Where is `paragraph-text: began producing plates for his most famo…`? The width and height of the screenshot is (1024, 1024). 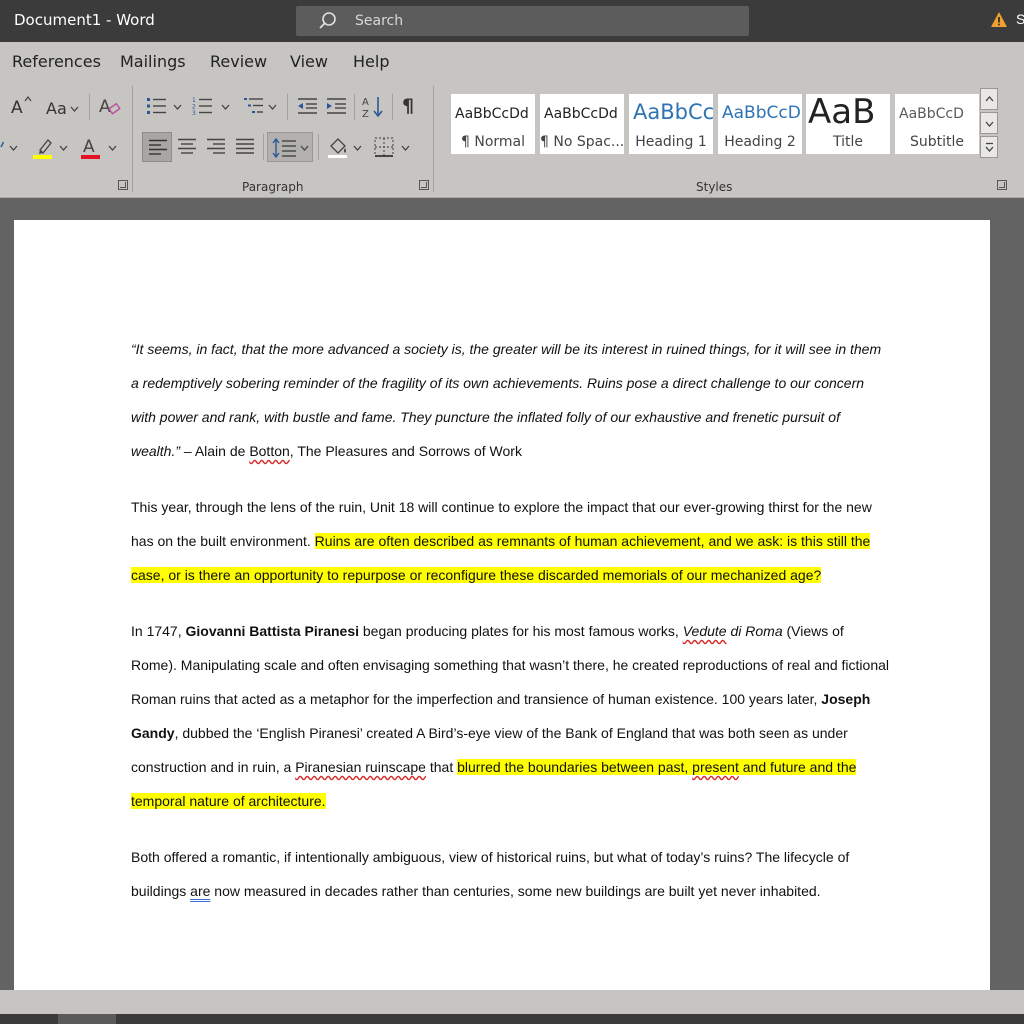 paragraph-text: began producing plates for his most famo… is located at coordinates (521, 631).